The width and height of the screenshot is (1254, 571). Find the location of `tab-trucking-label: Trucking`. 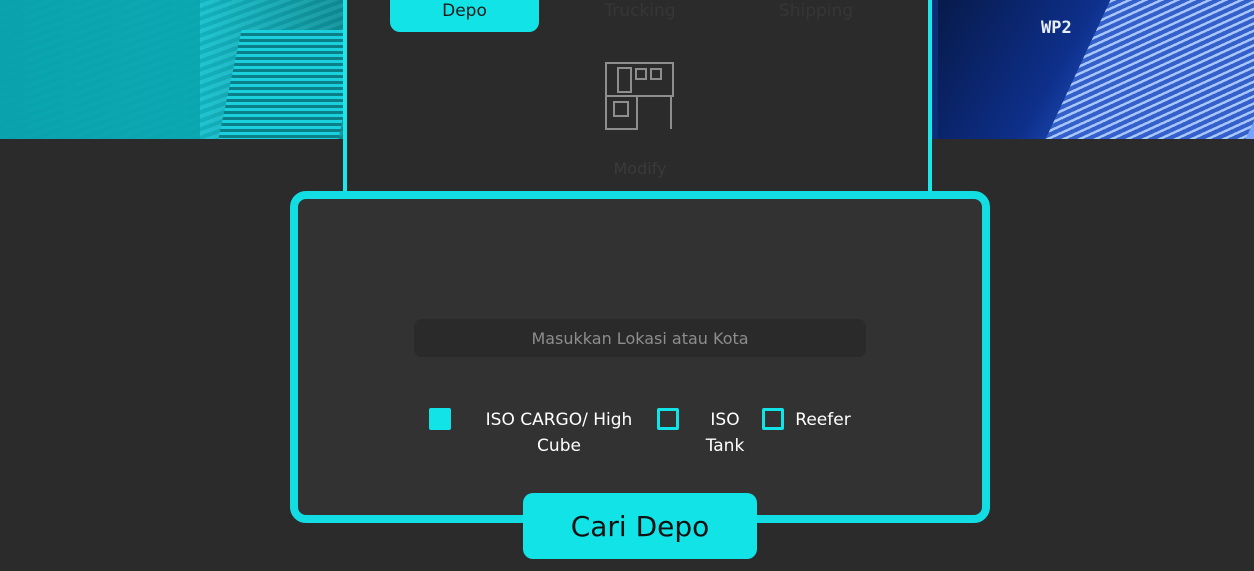

tab-trucking-label: Trucking is located at coordinates (640, 11).